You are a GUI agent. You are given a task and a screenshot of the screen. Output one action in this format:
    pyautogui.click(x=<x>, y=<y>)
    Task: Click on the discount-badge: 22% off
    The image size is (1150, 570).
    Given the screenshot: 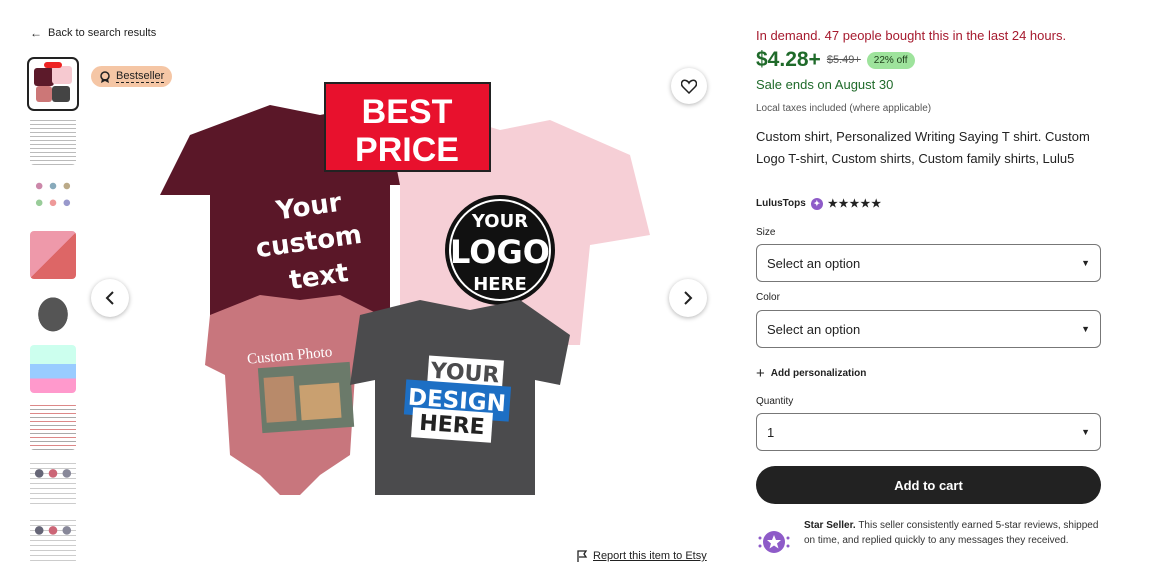 What is the action you would take?
    pyautogui.click(x=890, y=60)
    